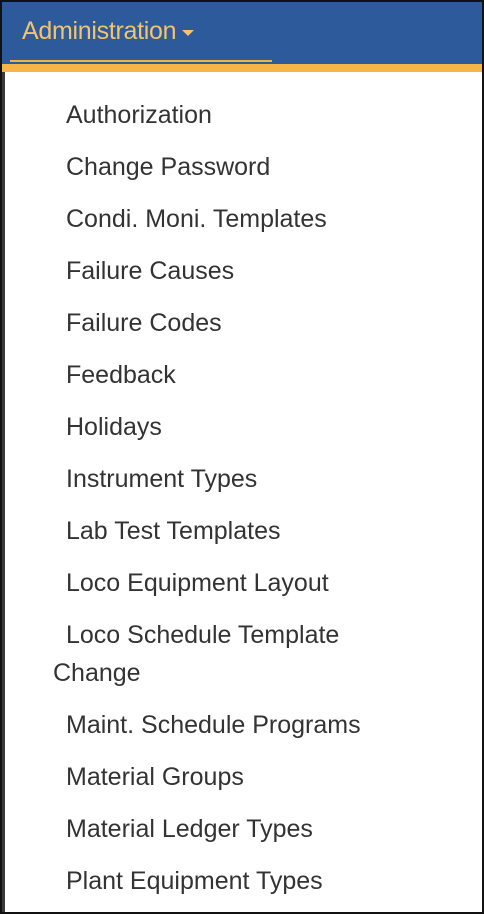  I want to click on menu-item-condi-moni-templates: Condi. Moni. Templates, so click(263, 219).